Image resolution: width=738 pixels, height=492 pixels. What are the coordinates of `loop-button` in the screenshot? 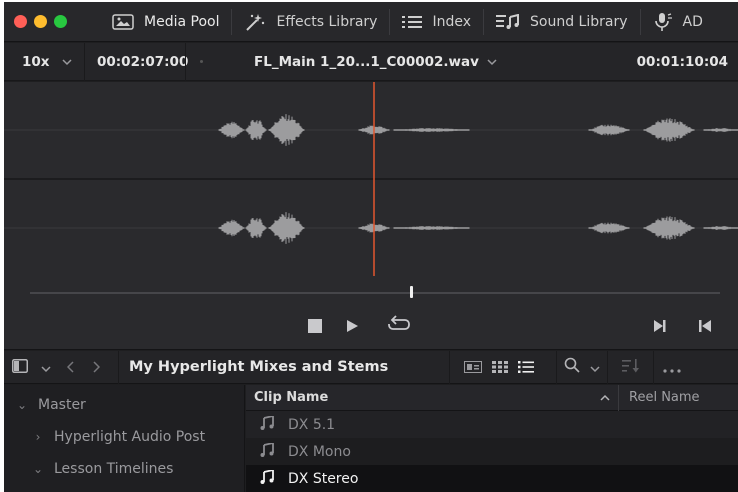 It's located at (399, 326).